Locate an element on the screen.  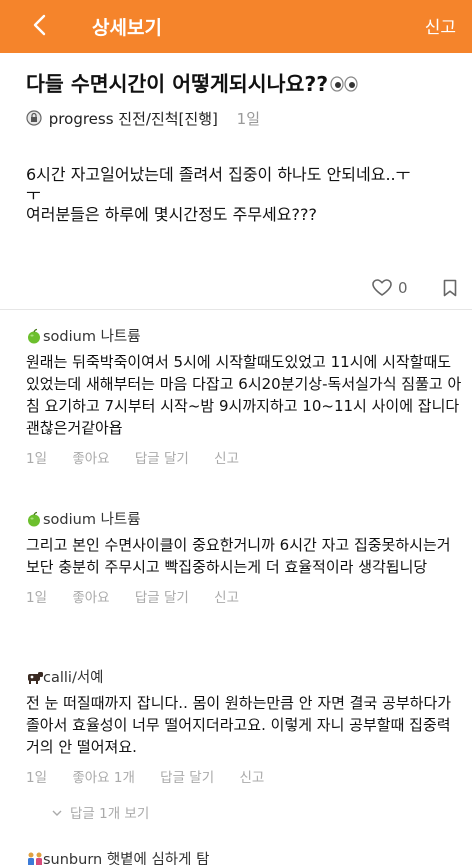
post-author: progress 진전/진척[진행] is located at coordinates (133, 119).